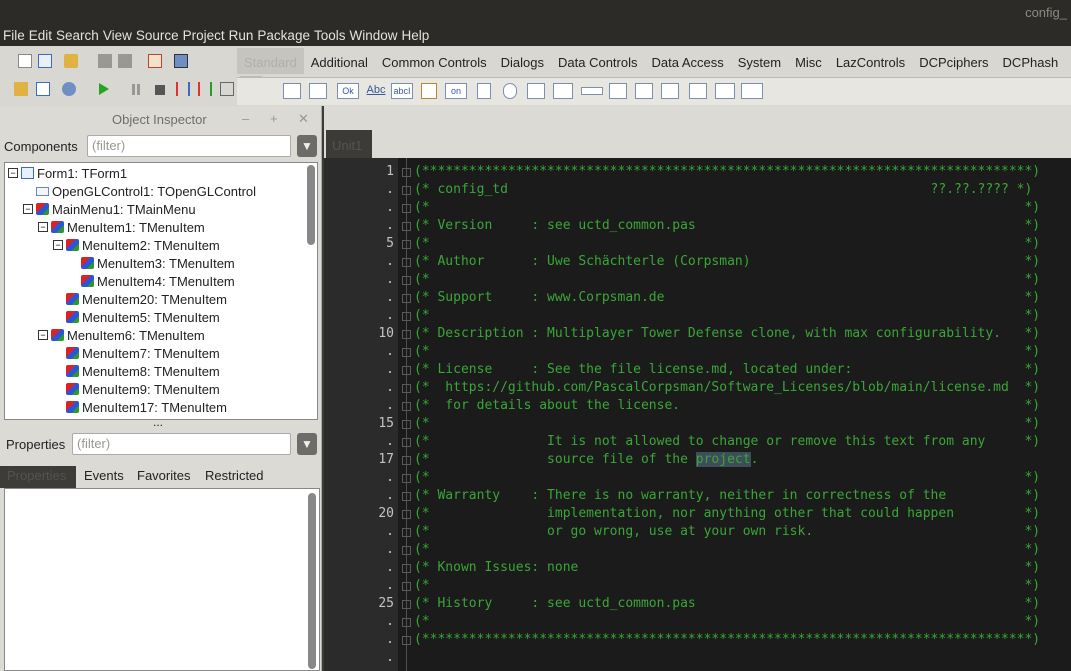  Describe the element at coordinates (128, 227) in the screenshot. I see `tree-node: MenuItem1: TMenuItem` at that location.